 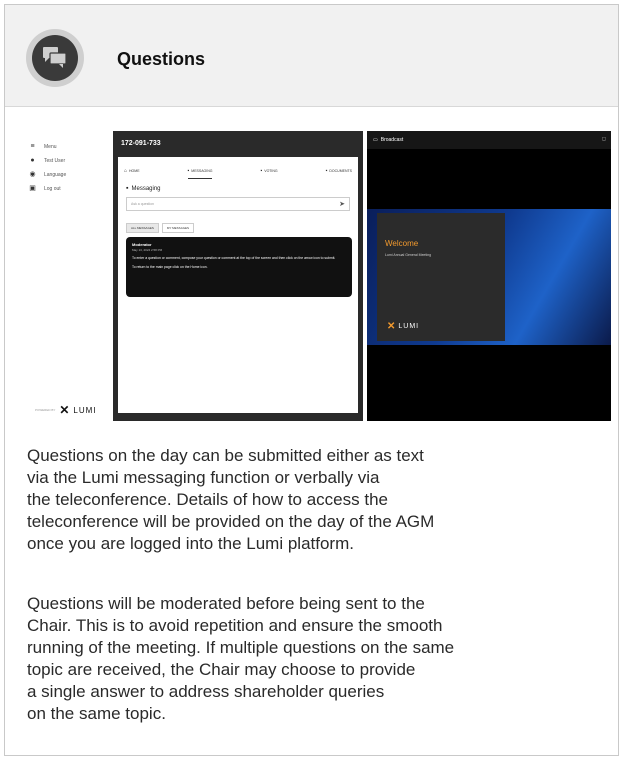 I want to click on tab-label: MESSAGING, so click(x=202, y=170).